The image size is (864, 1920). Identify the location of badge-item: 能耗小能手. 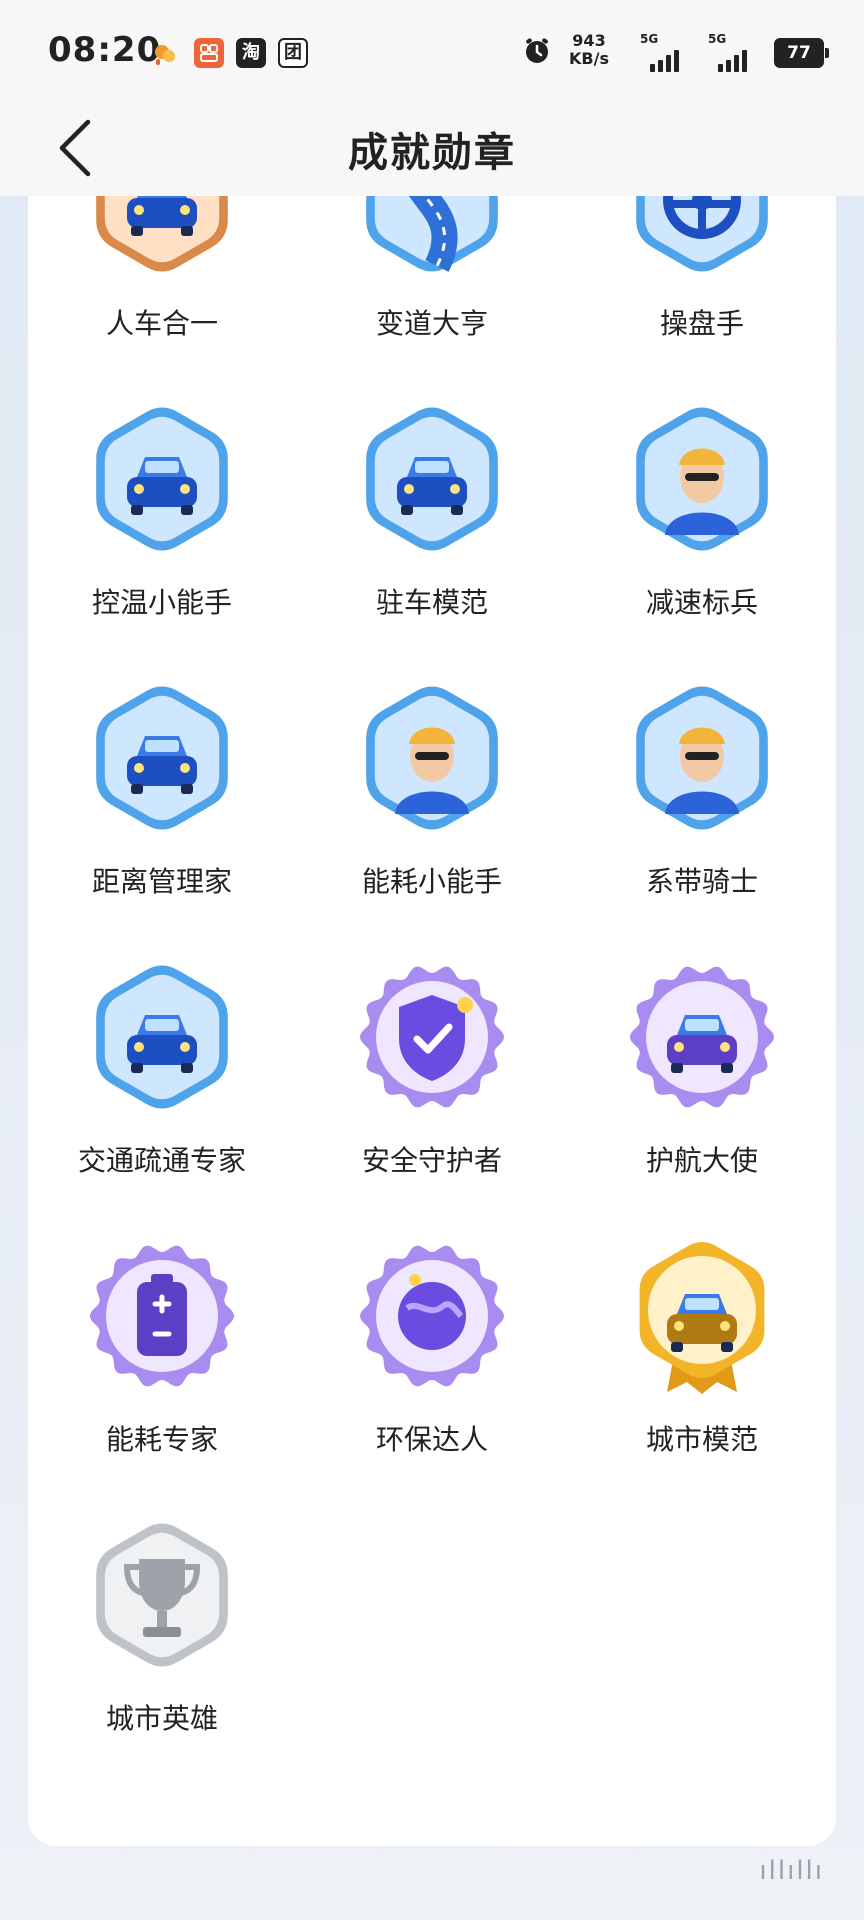
(432, 813).